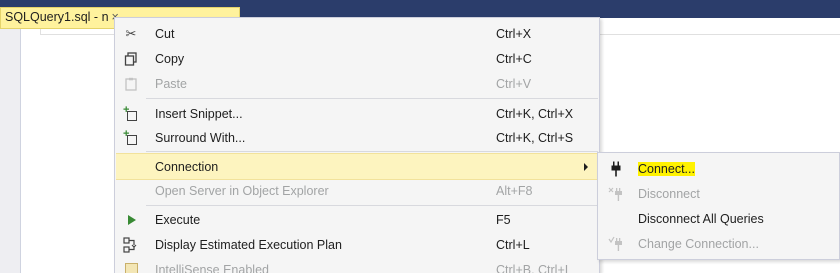 This screenshot has width=840, height=273. What do you see at coordinates (131, 267) in the screenshot?
I see `intellisense-icon` at bounding box center [131, 267].